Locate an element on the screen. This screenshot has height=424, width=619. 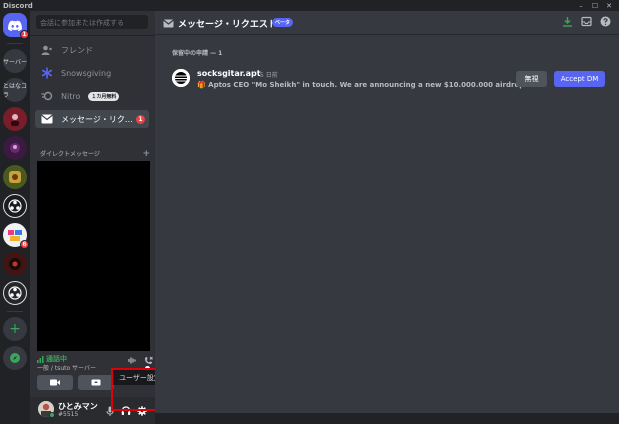
requester-name: socksgitar.apt is located at coordinates (229, 73).